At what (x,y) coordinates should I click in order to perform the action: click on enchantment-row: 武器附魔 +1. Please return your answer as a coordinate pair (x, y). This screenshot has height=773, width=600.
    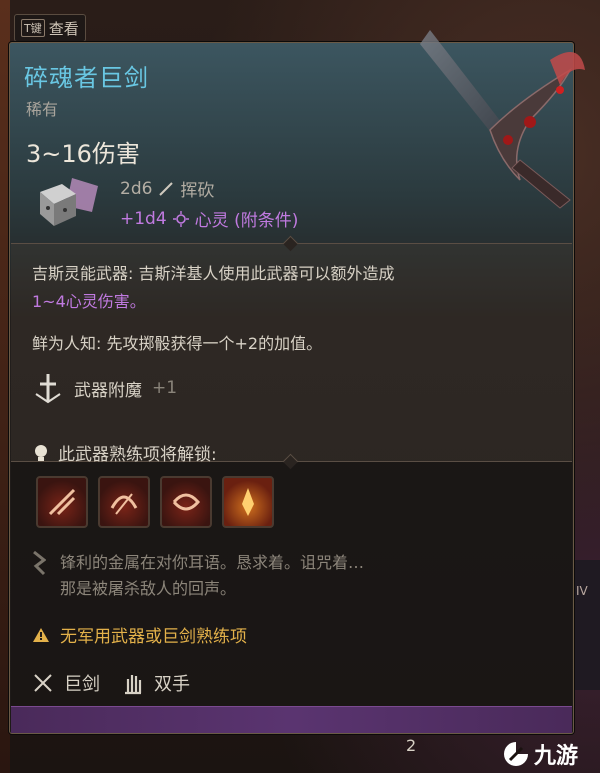
    Looking at the image, I should click on (104, 388).